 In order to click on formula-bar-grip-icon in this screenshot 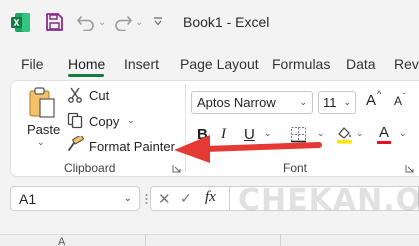, I will do `click(146, 199)`.